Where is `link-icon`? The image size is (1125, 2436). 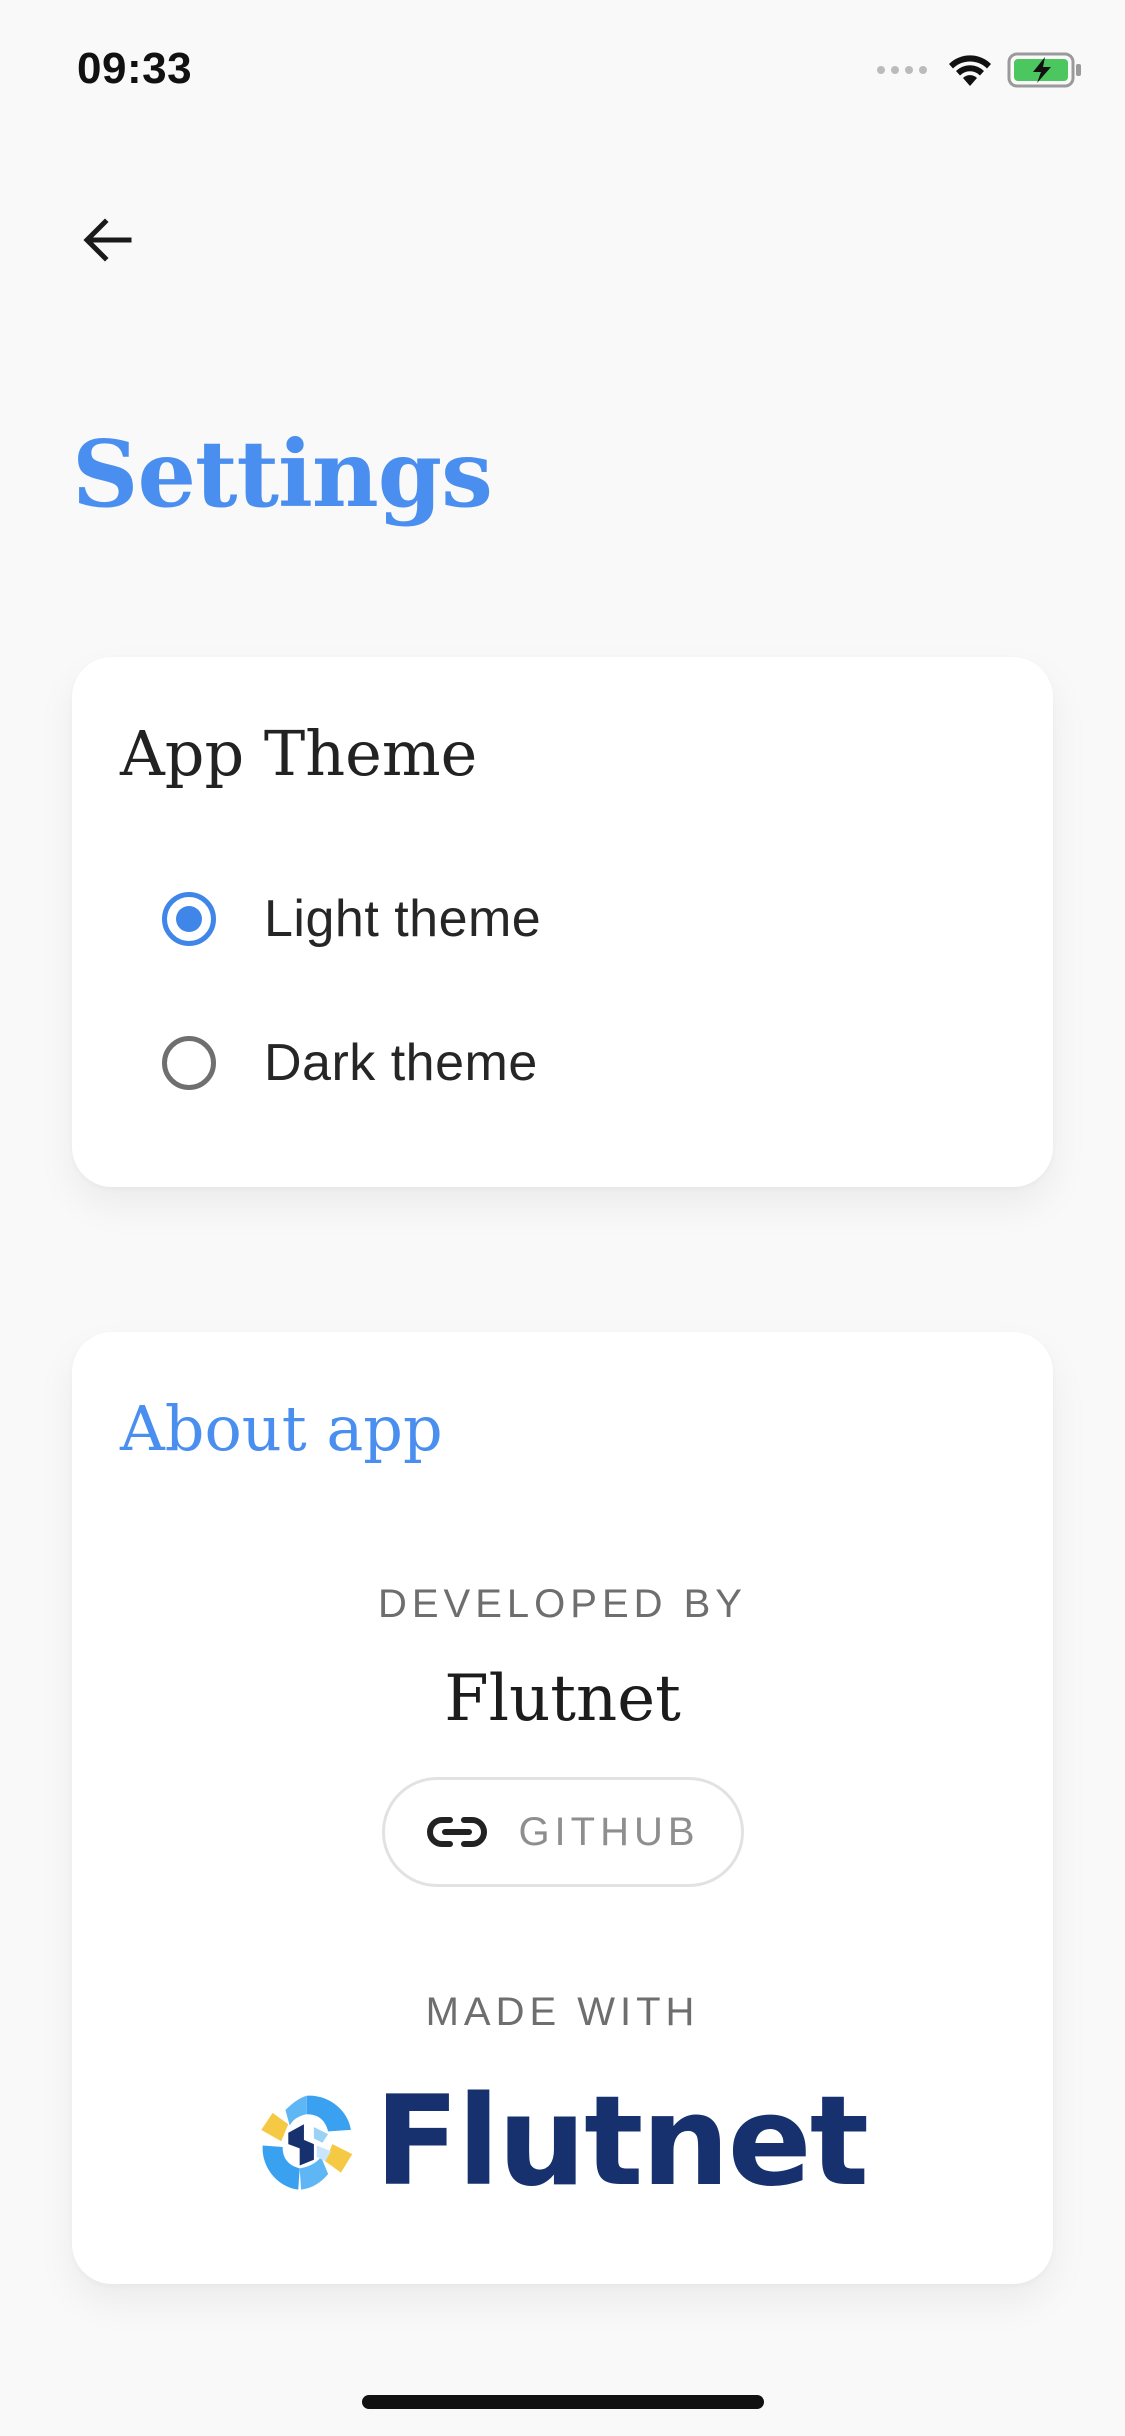 link-icon is located at coordinates (457, 1832).